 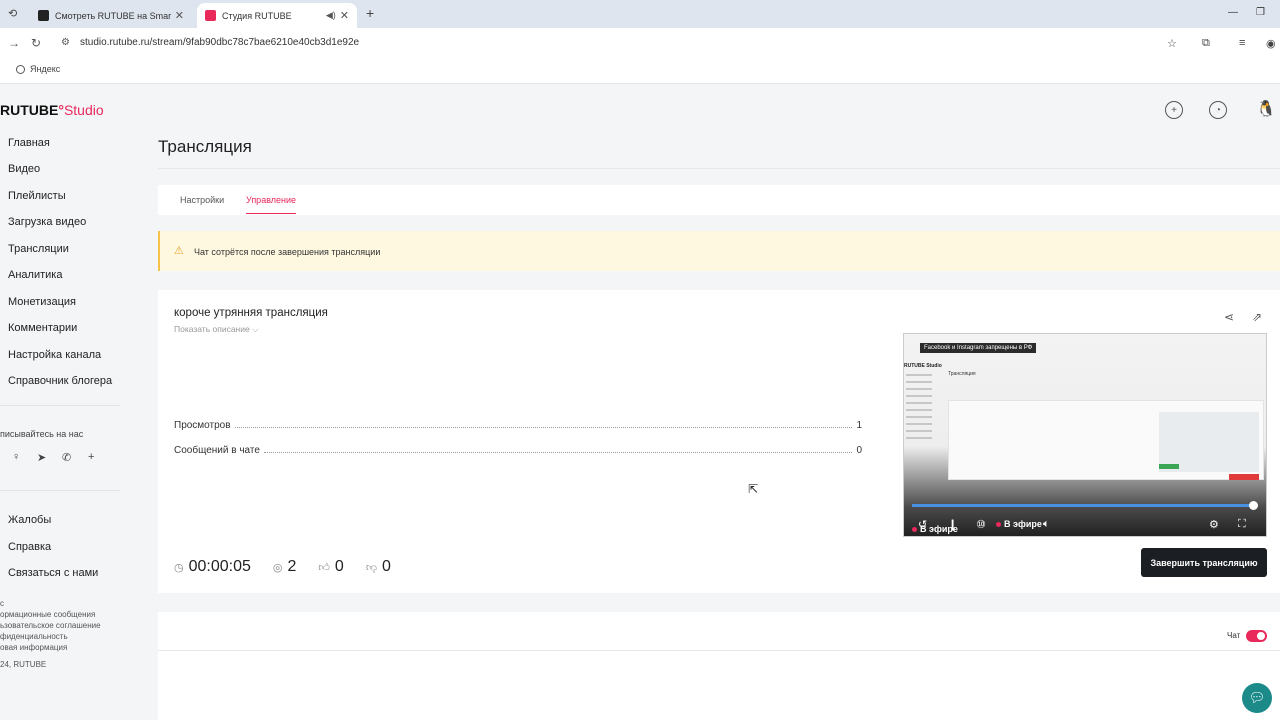 I want to click on rutube-studio-logo: RUTUBE°Studio, so click(x=52, y=110).